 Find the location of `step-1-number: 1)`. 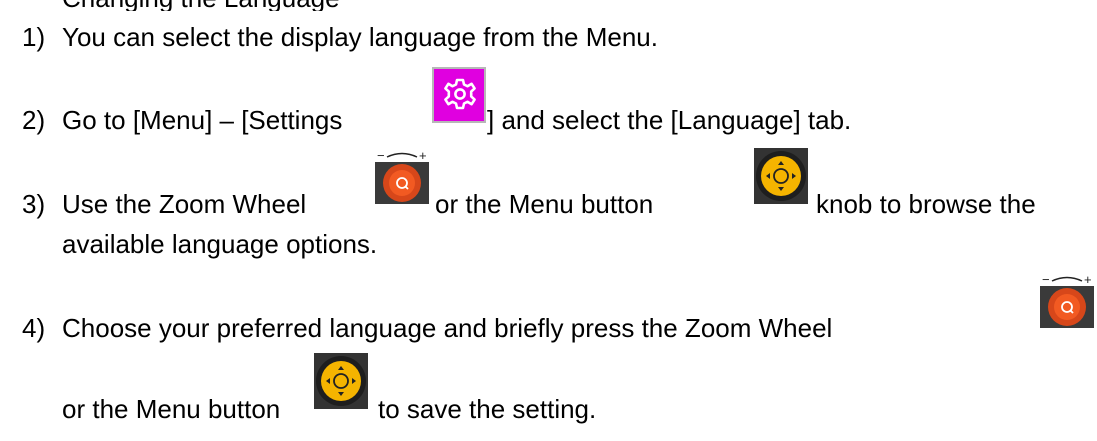

step-1-number: 1) is located at coordinates (34, 37).